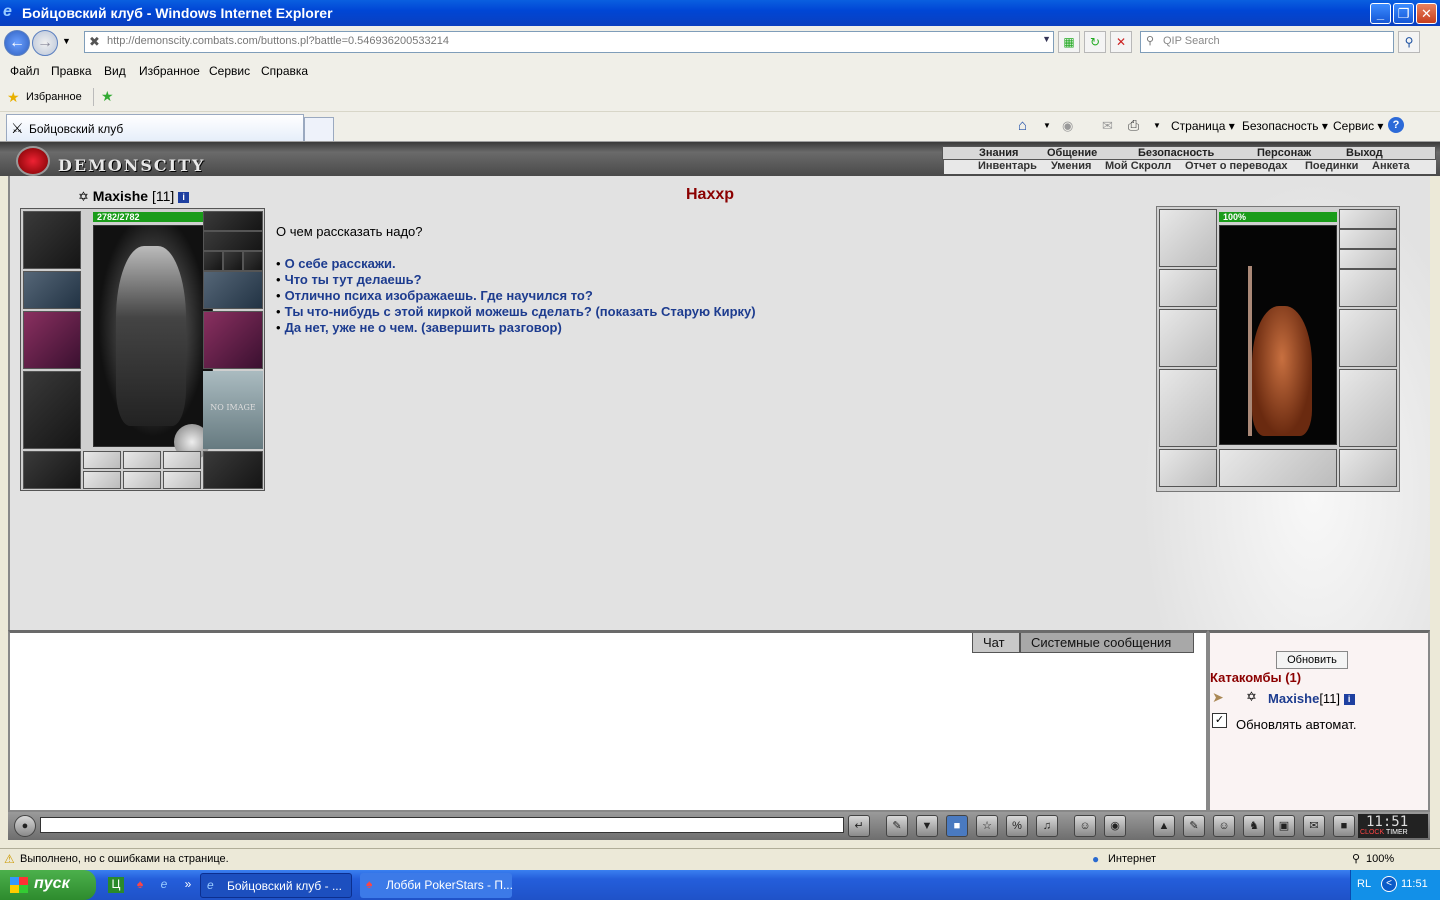  I want to click on tools-menu: Сервис ▾, so click(1358, 126).